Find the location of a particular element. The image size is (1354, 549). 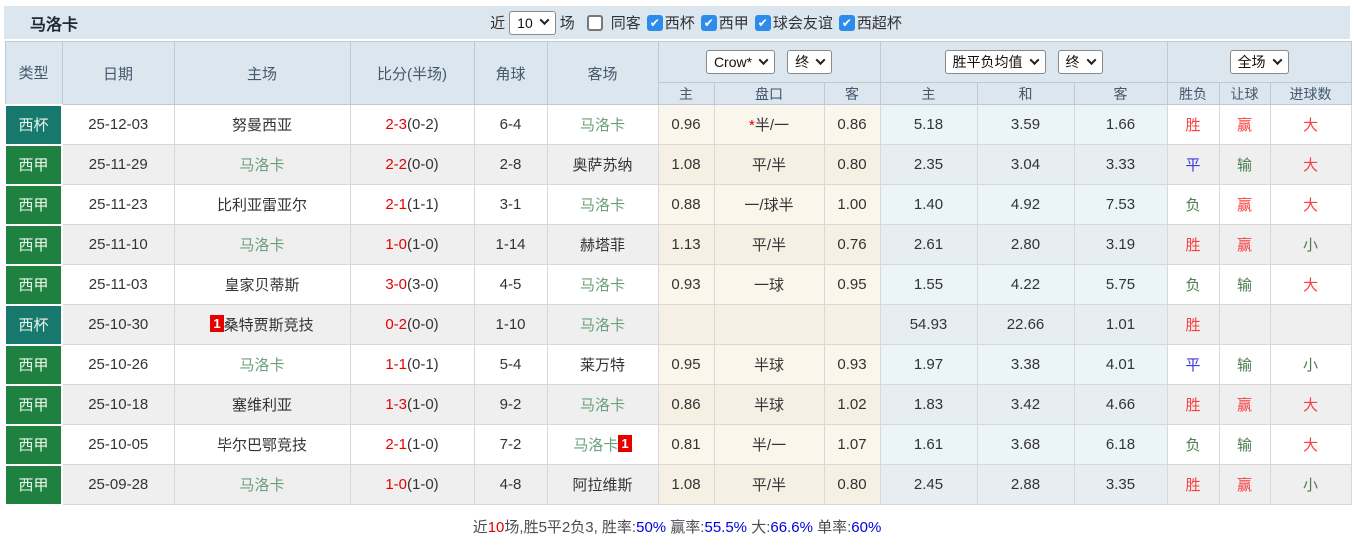

scope-select: 全场 is located at coordinates (1259, 62).